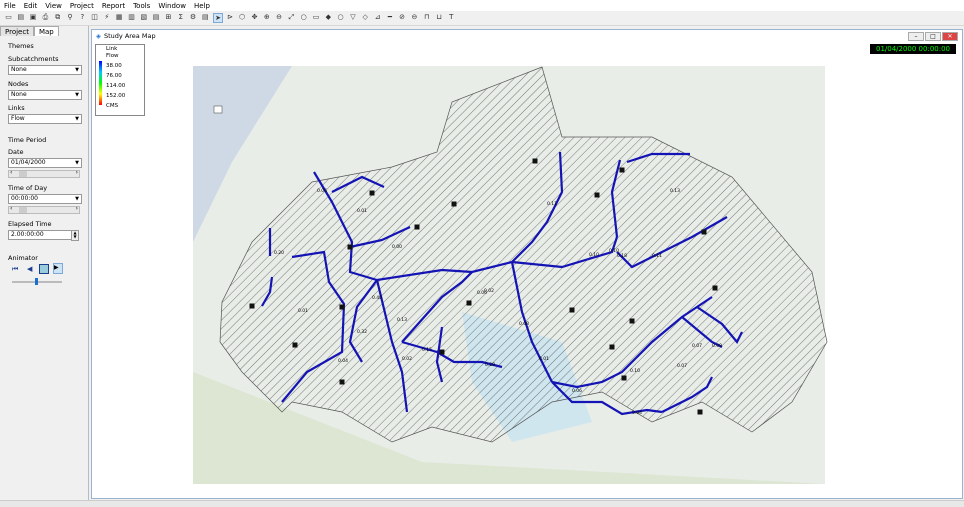 The width and height of the screenshot is (964, 507). Describe the element at coordinates (45, 119) in the screenshot. I see `links-select: Flow ▼` at that location.